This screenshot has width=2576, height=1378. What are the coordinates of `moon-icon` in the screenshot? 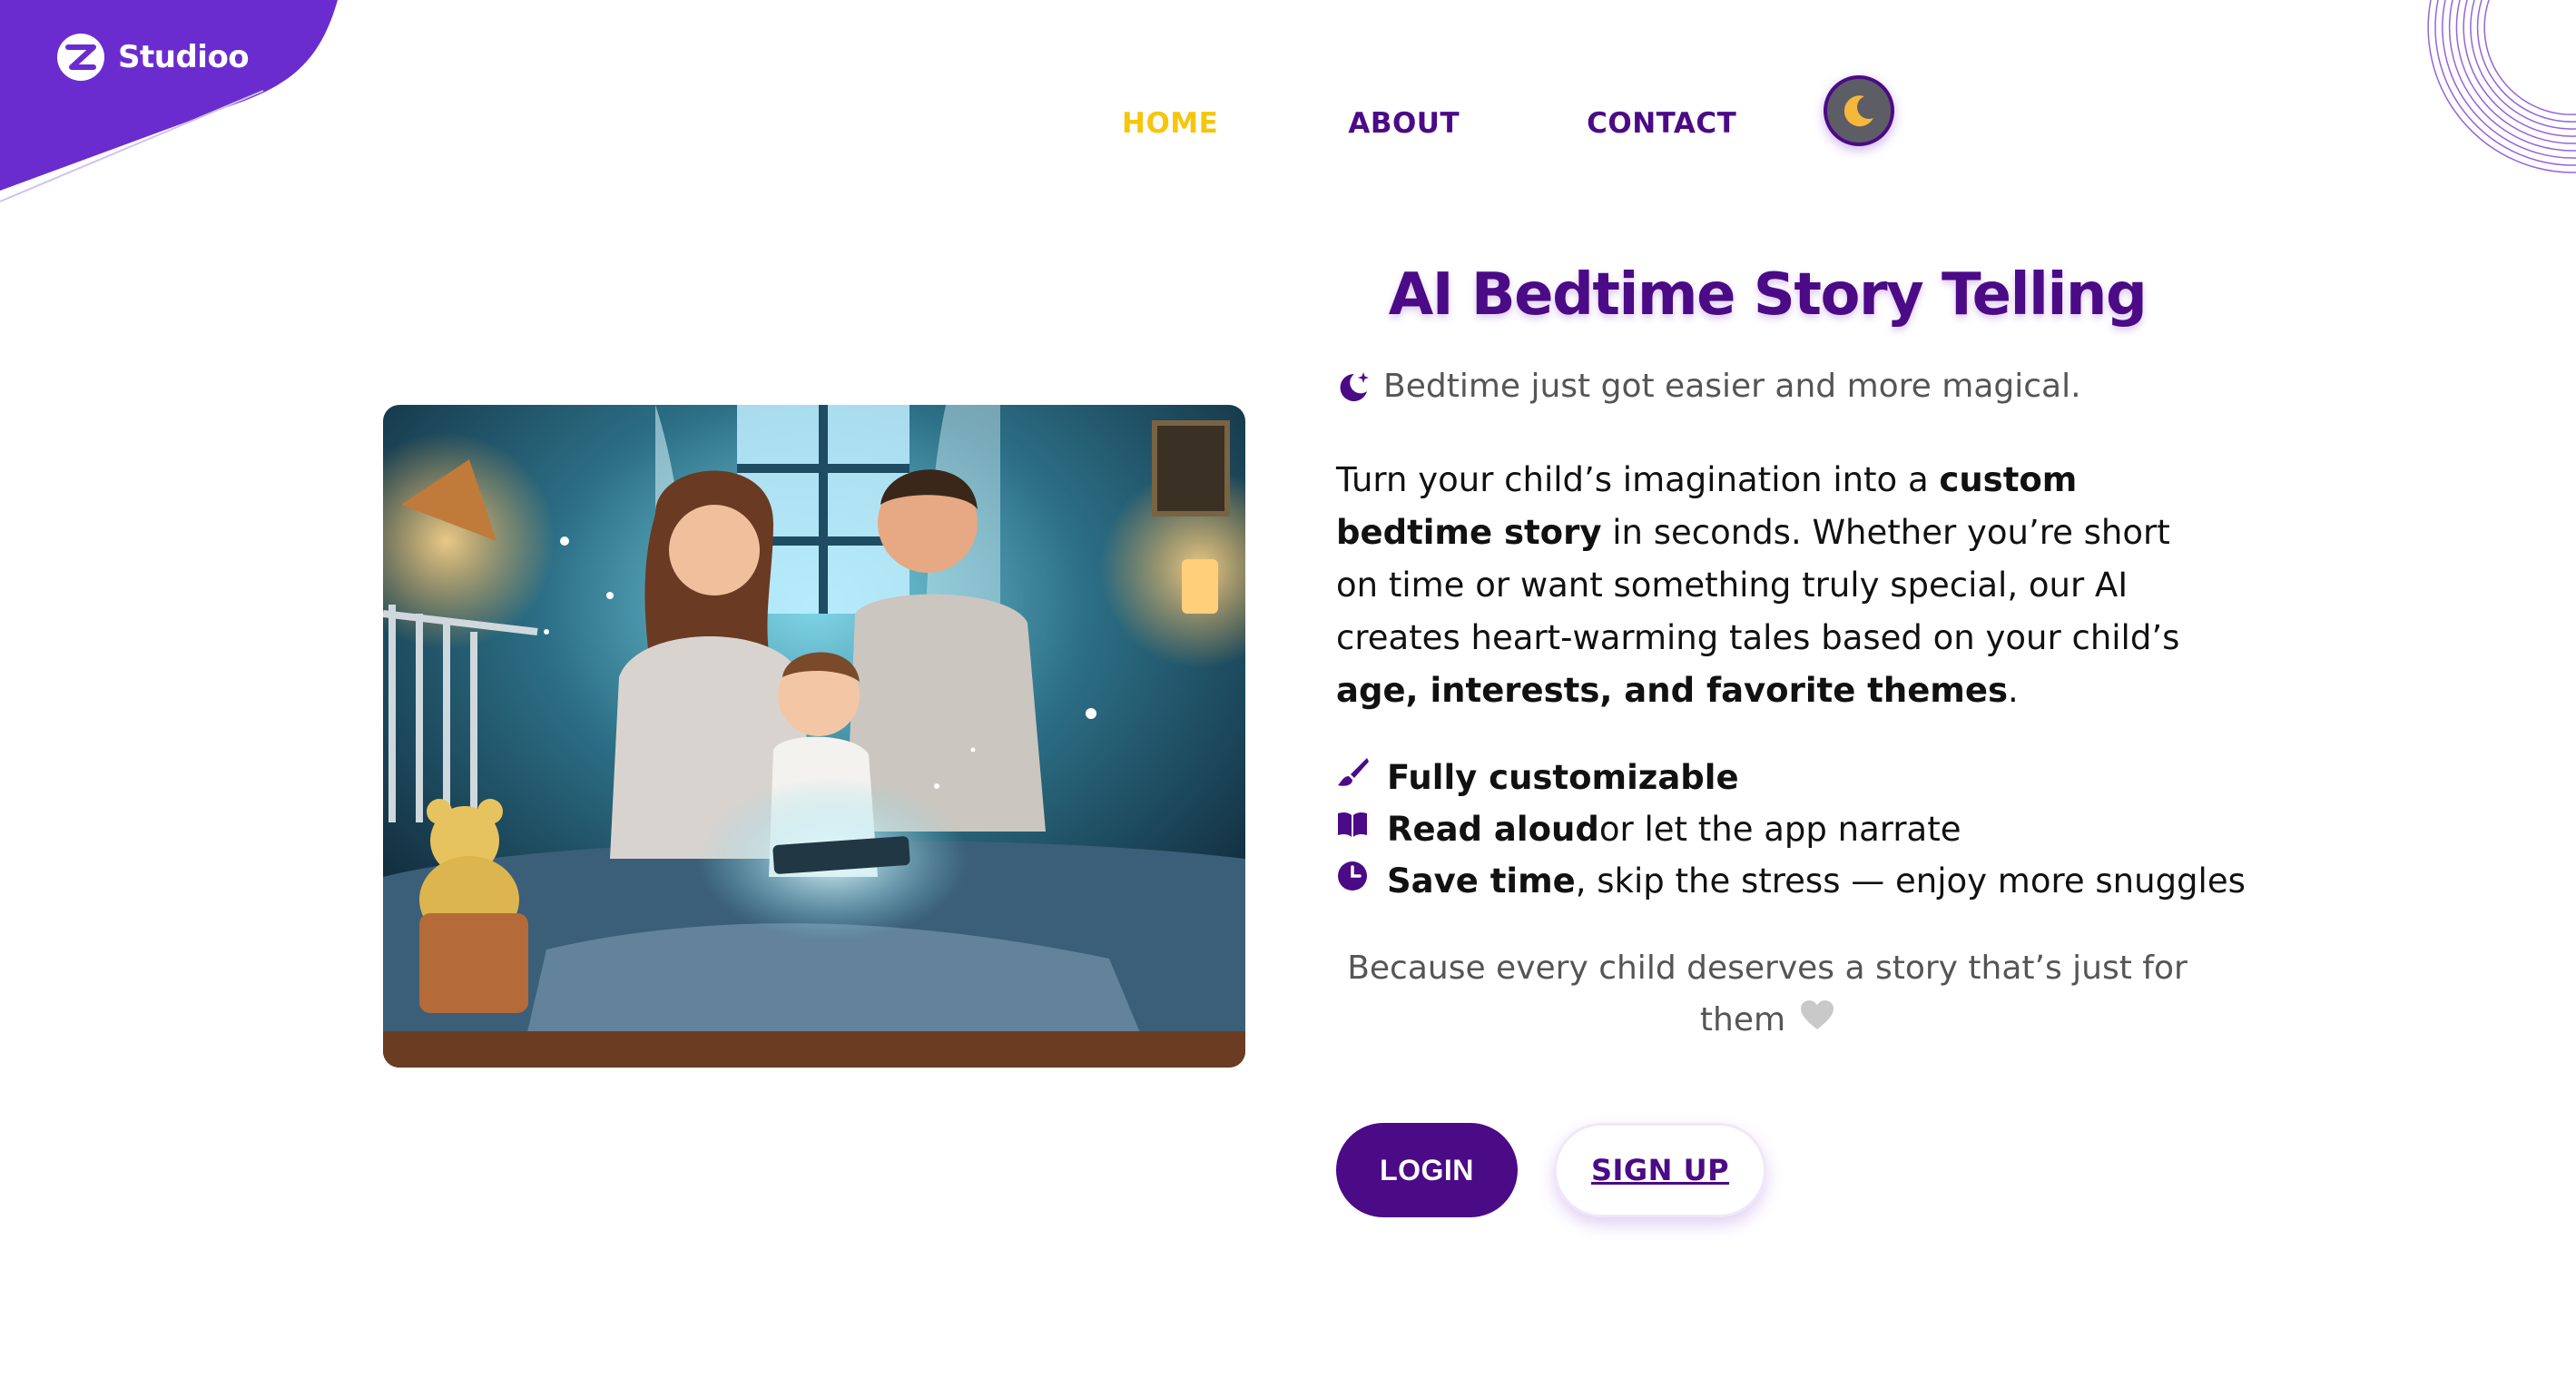 It's located at (1858, 111).